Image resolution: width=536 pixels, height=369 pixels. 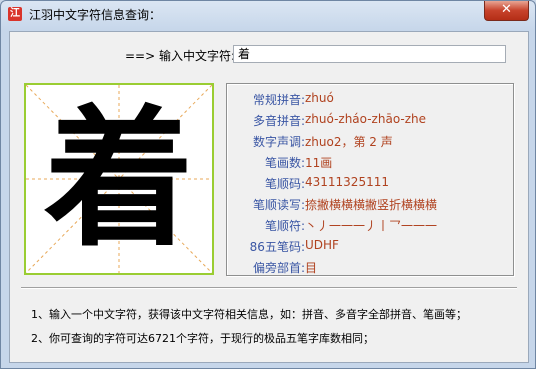 I want to click on large-character: 着, so click(x=118, y=179).